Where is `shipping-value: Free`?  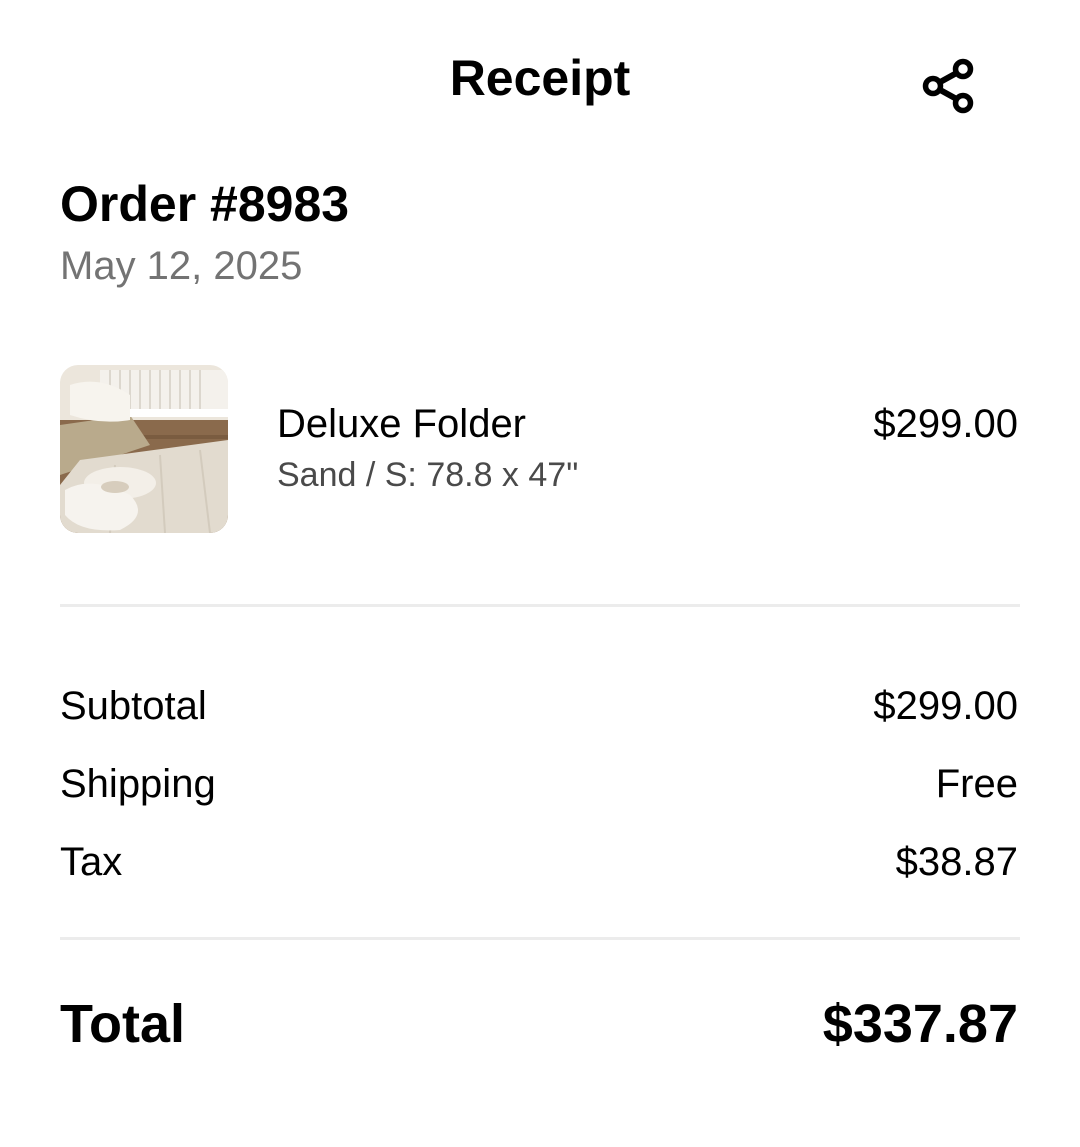 shipping-value: Free is located at coordinates (976, 784).